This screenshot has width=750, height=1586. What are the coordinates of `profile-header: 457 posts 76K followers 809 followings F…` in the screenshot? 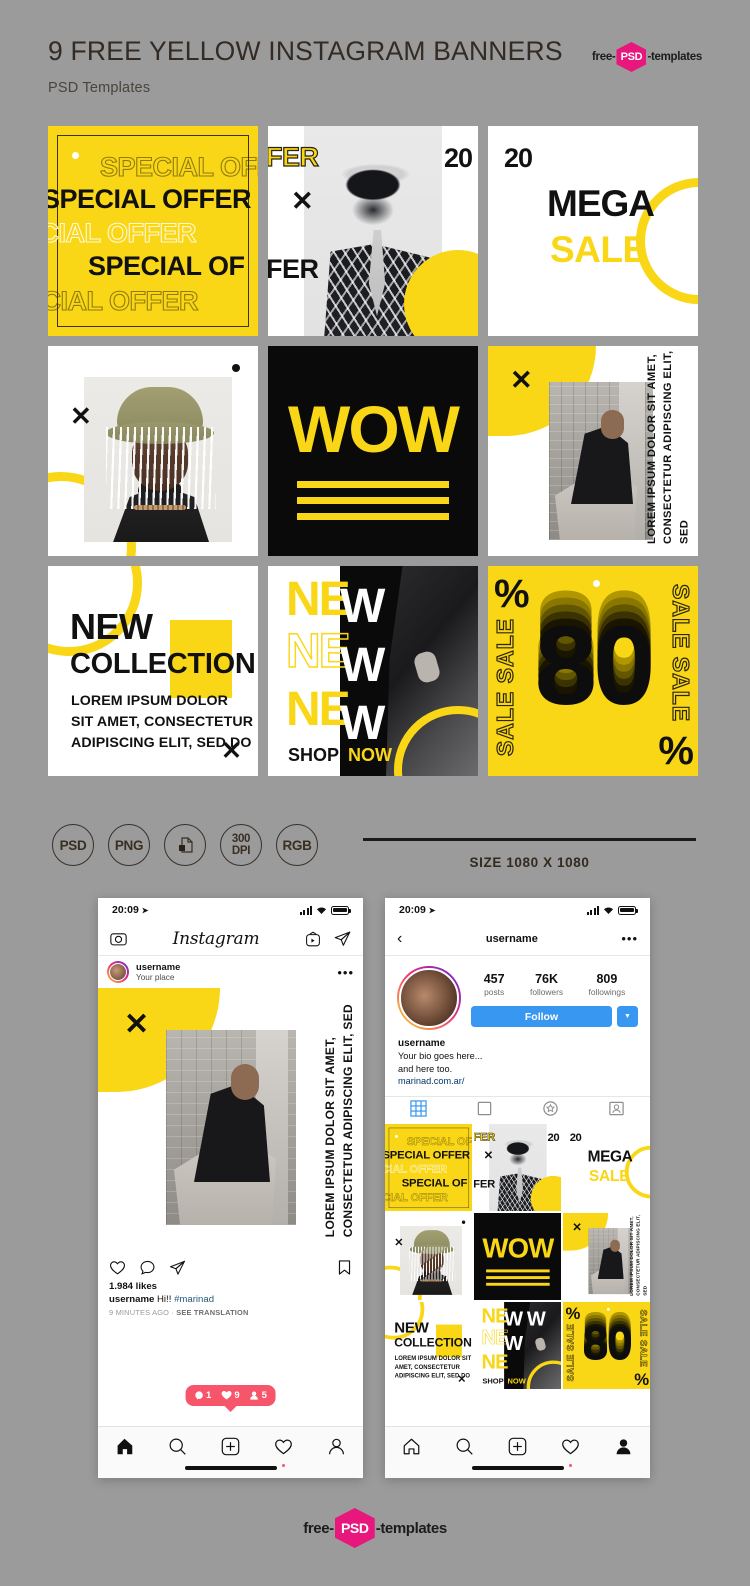 It's located at (517, 993).